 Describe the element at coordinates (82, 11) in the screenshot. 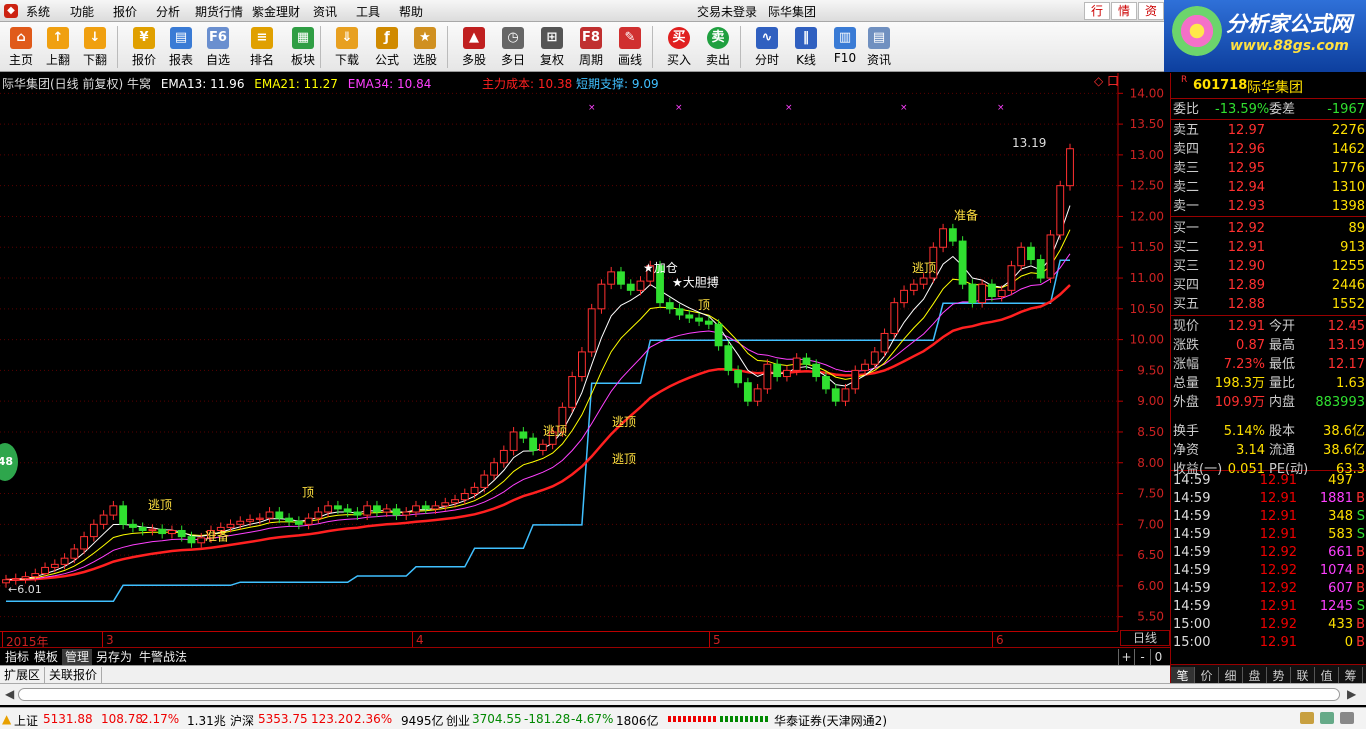

I see `menu-function: 功能` at that location.